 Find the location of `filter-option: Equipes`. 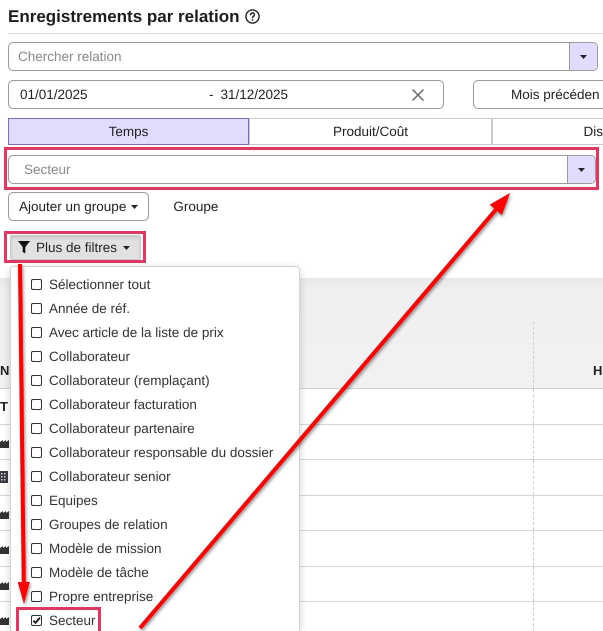

filter-option: Equipes is located at coordinates (59, 499).